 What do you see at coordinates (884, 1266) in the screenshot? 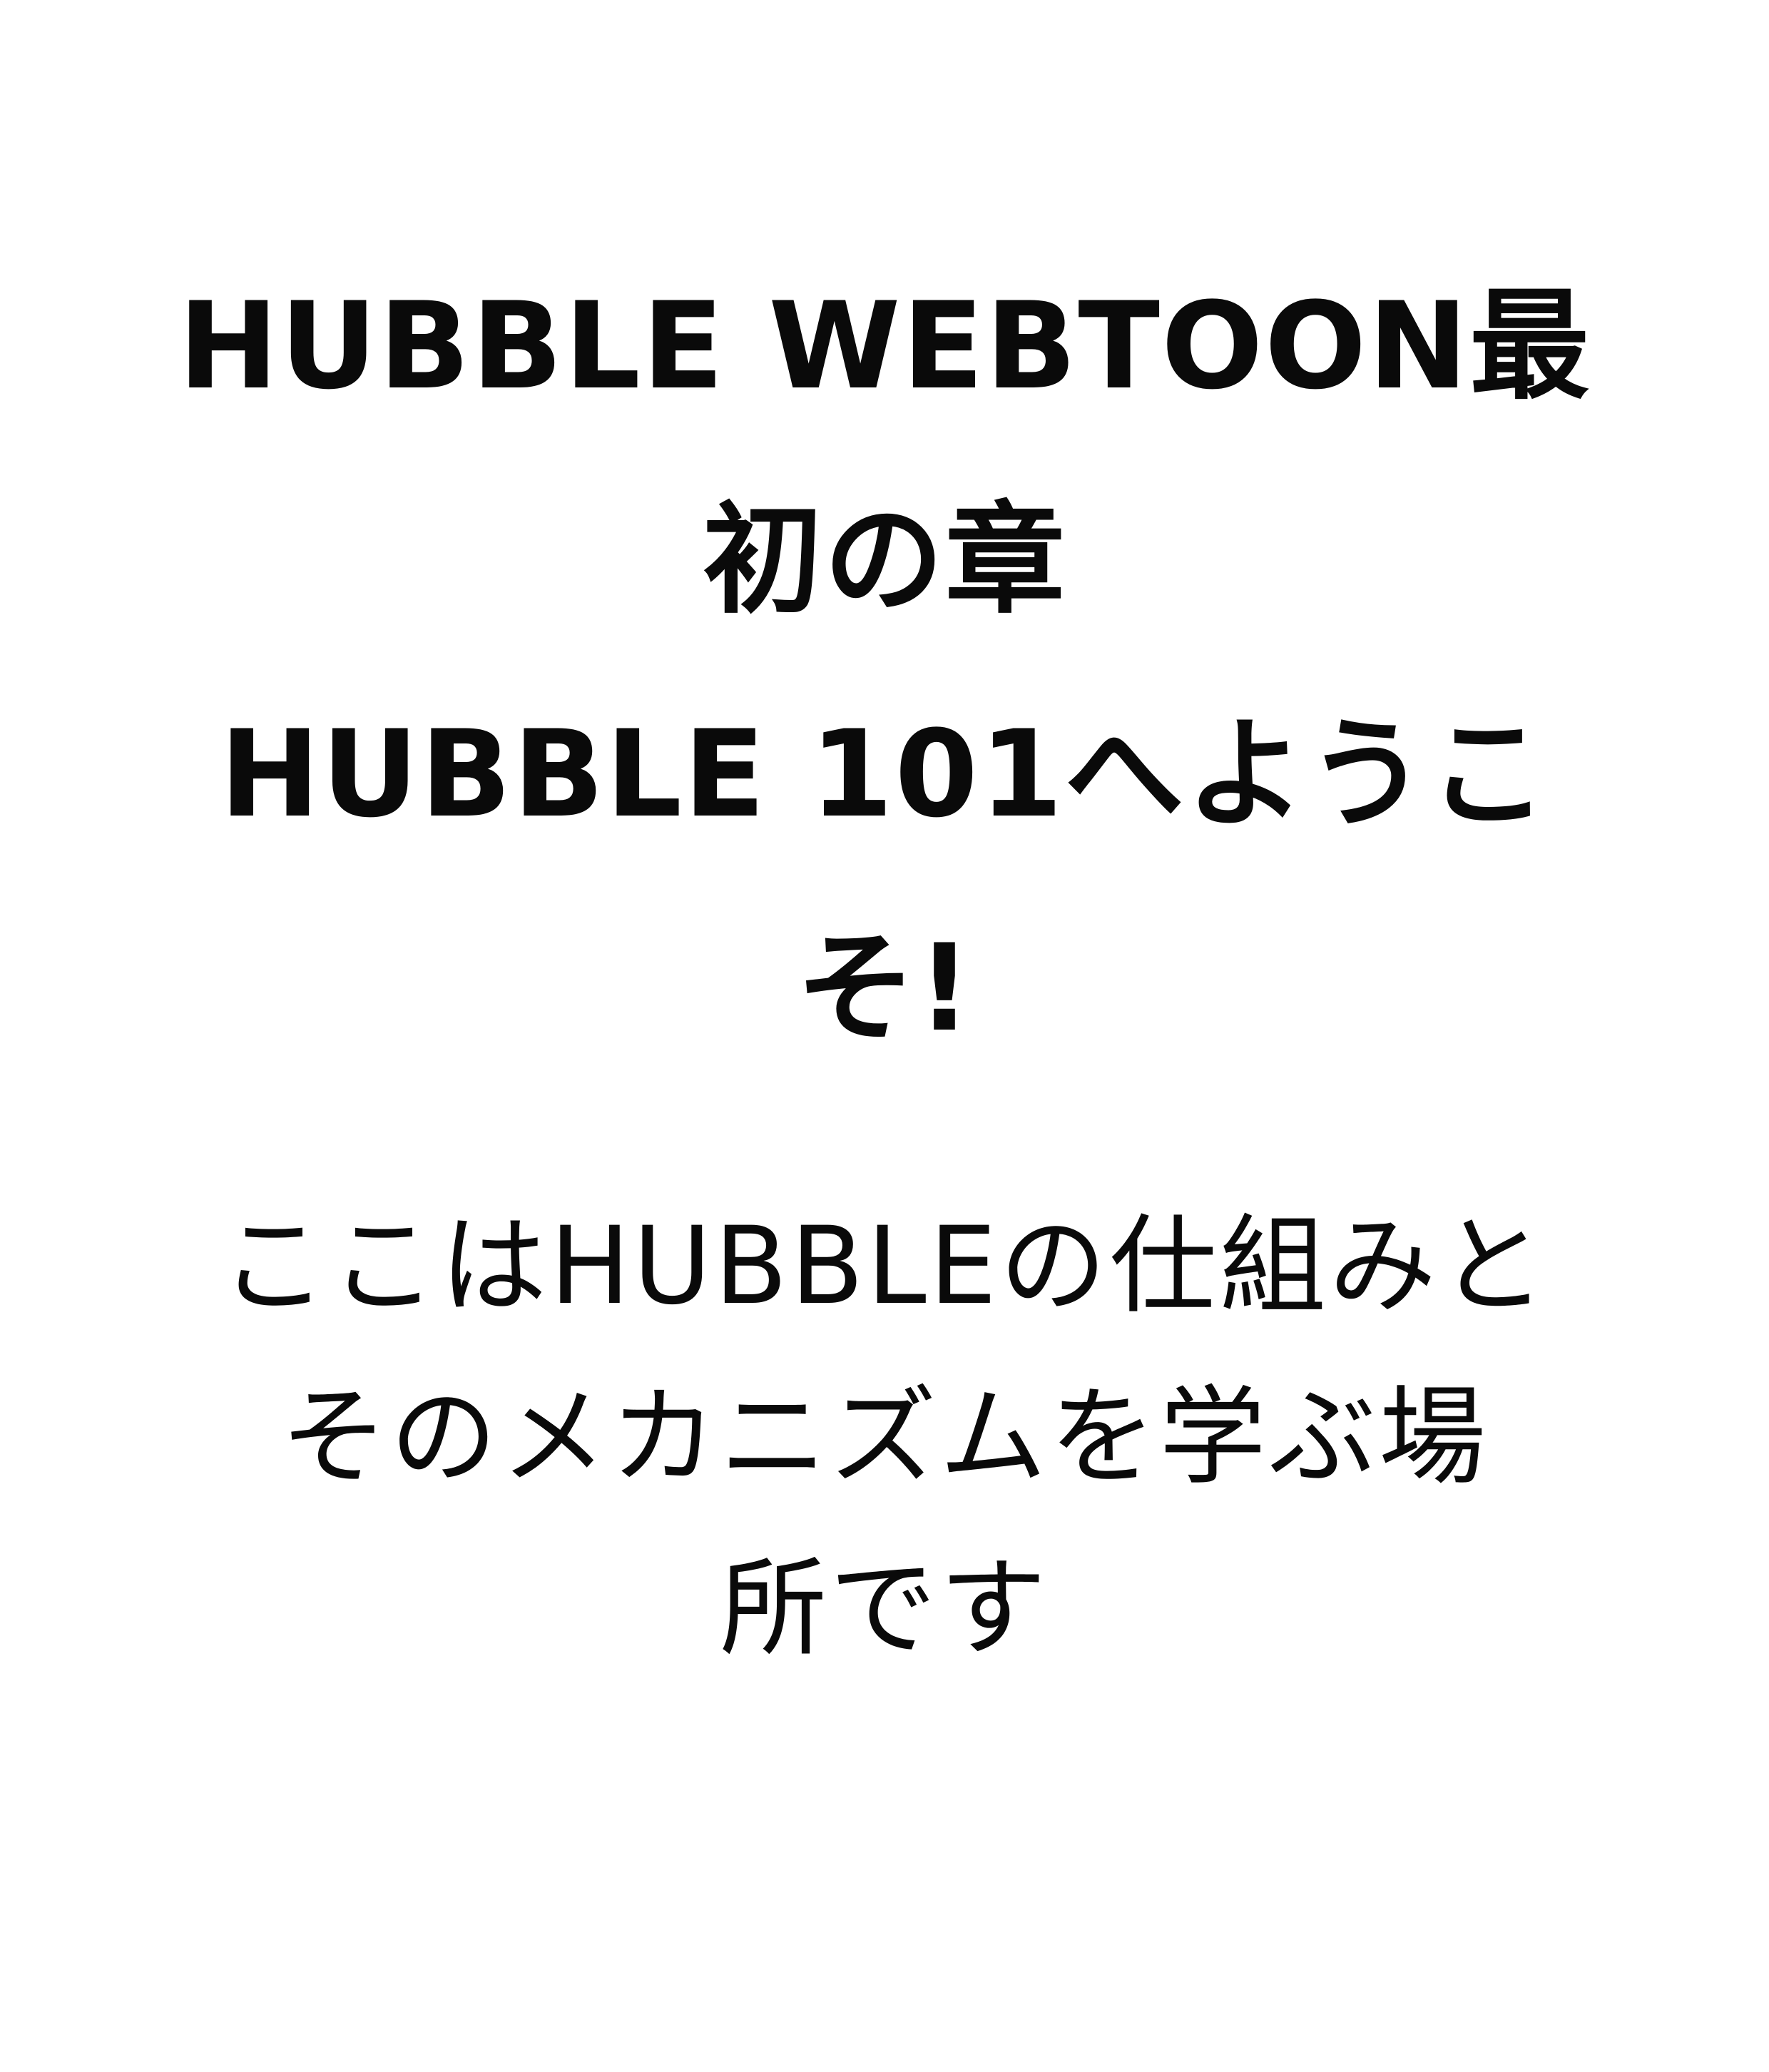
I see `body-line-1: ここはHUBBLEの仕組みと` at bounding box center [884, 1266].